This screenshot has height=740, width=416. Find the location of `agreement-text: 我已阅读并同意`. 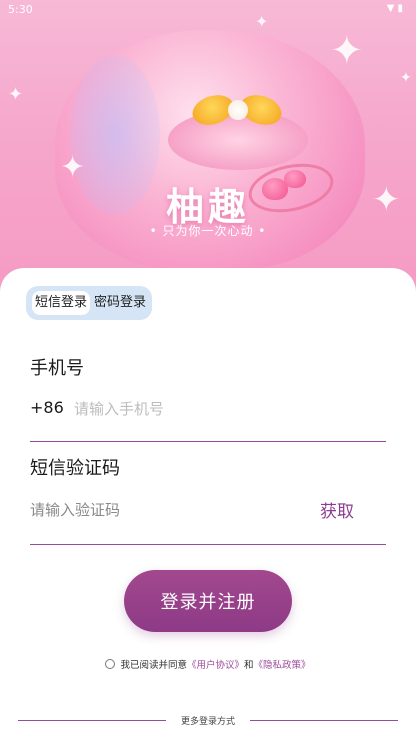

agreement-text: 我已阅读并同意 is located at coordinates (153, 665).